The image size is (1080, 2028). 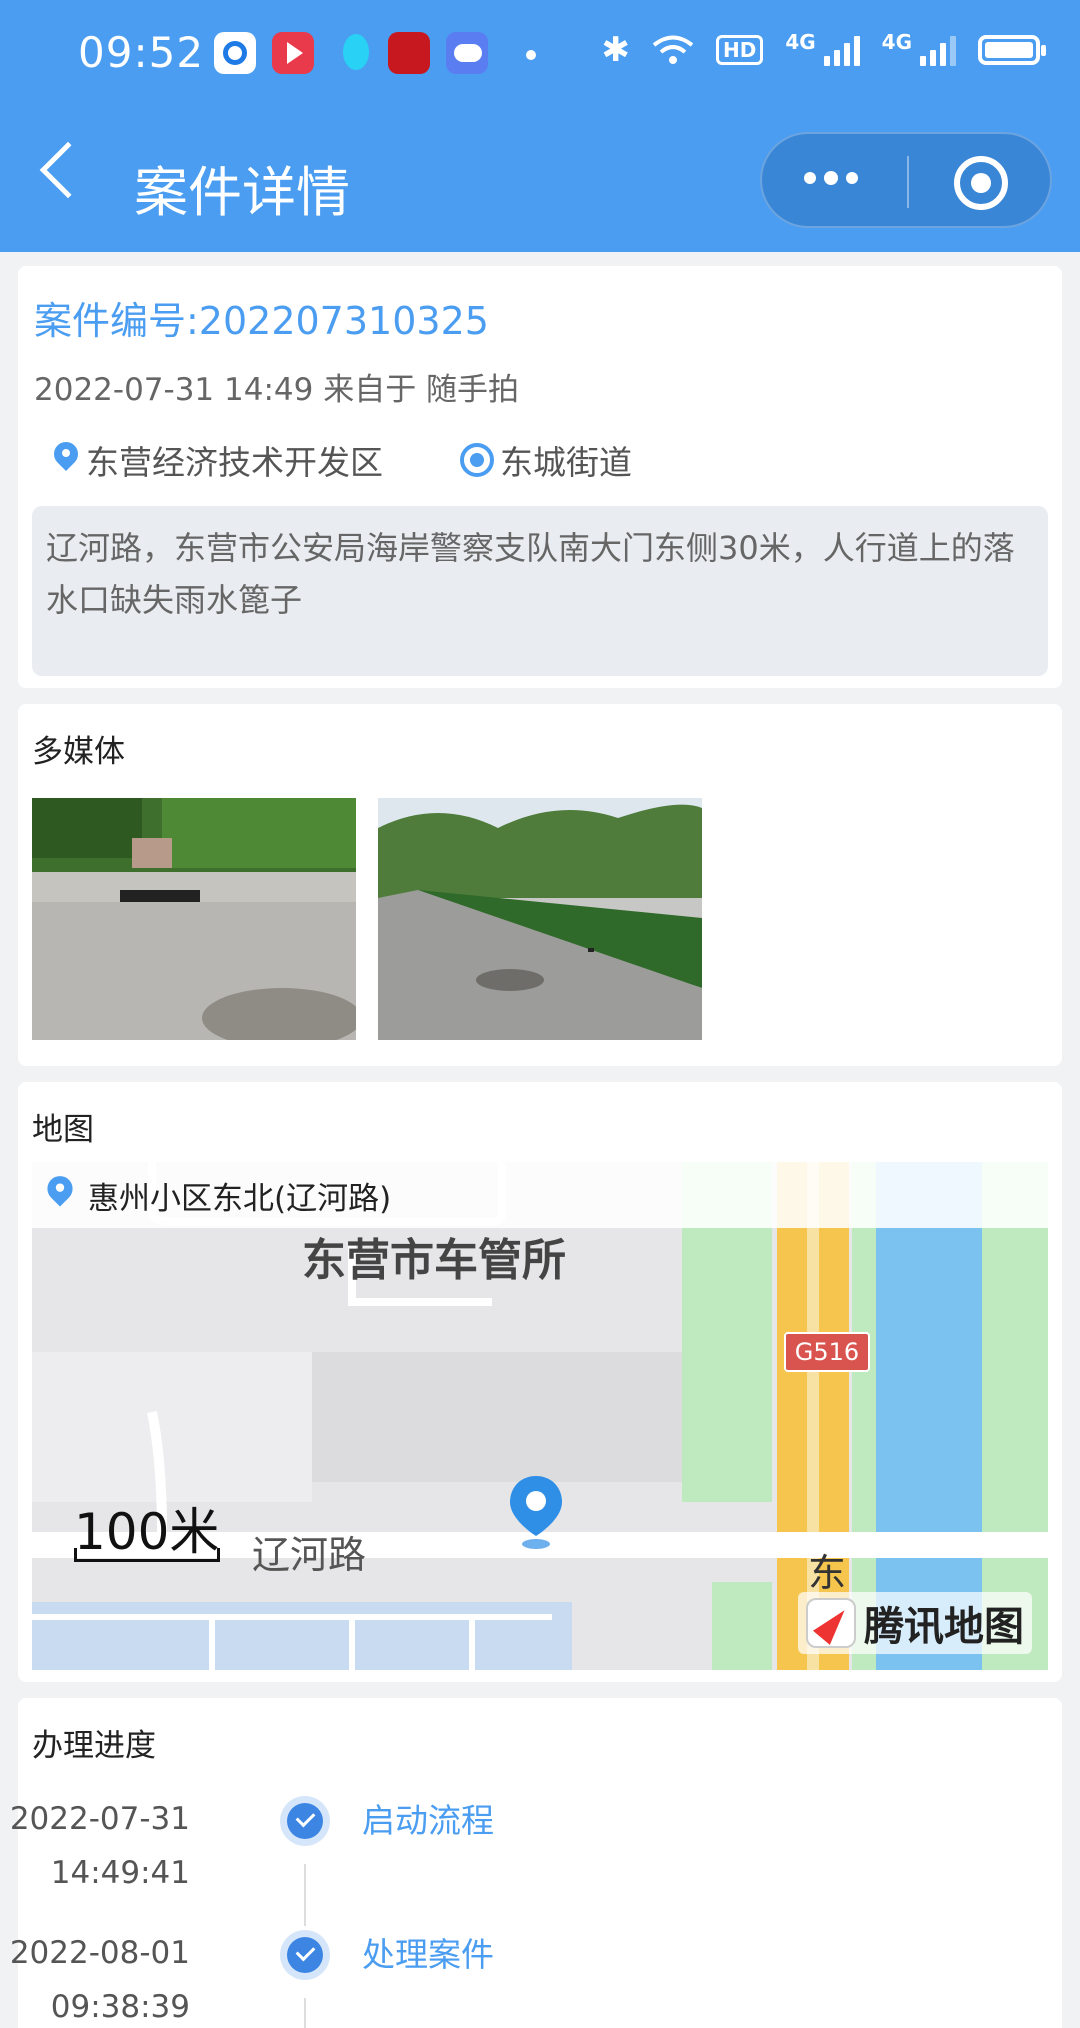 What do you see at coordinates (981, 183) in the screenshot?
I see `close-target-icon` at bounding box center [981, 183].